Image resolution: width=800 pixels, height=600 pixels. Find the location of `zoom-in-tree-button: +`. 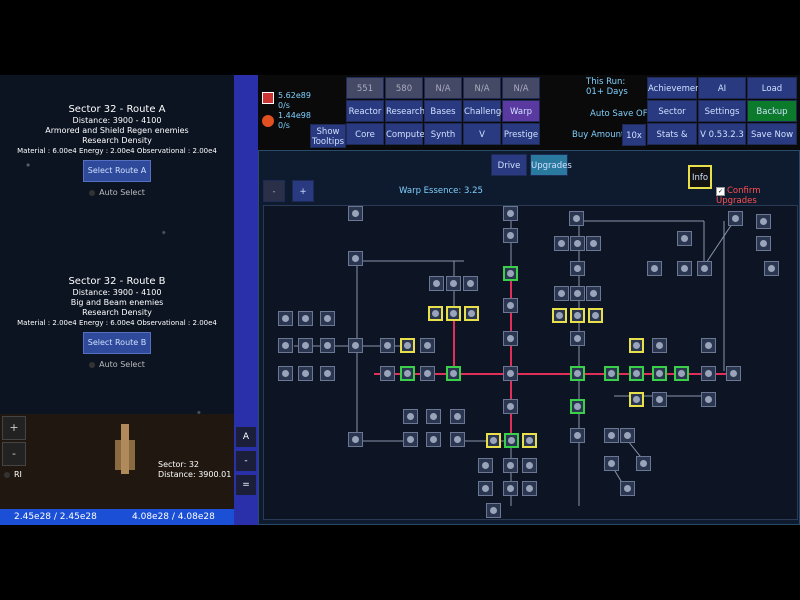

zoom-in-tree-button: + is located at coordinates (303, 191).